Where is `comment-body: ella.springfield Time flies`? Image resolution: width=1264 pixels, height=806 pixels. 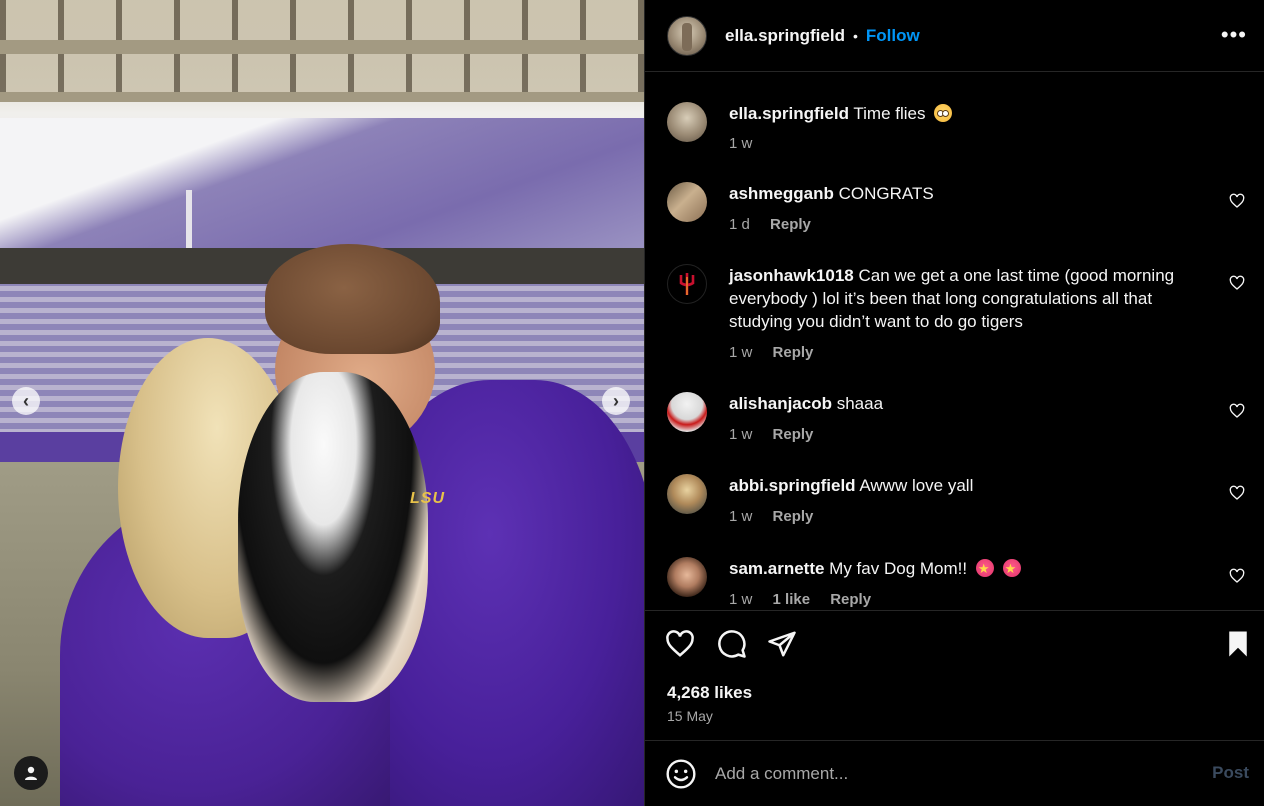 comment-body: ella.springfield Time flies is located at coordinates (964, 113).